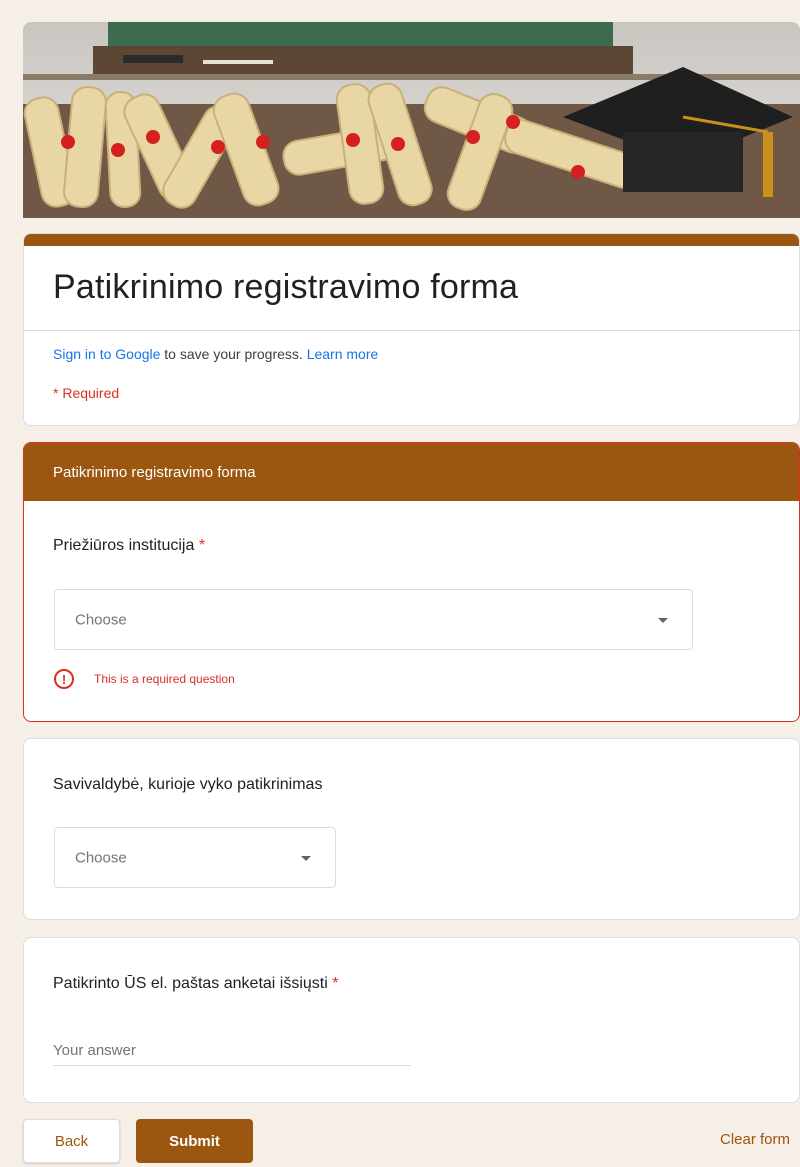 The width and height of the screenshot is (800, 1167). Describe the element at coordinates (188, 784) in the screenshot. I see `question-2-label: Savivaldybė, kurioje vyko patikrinimas` at that location.